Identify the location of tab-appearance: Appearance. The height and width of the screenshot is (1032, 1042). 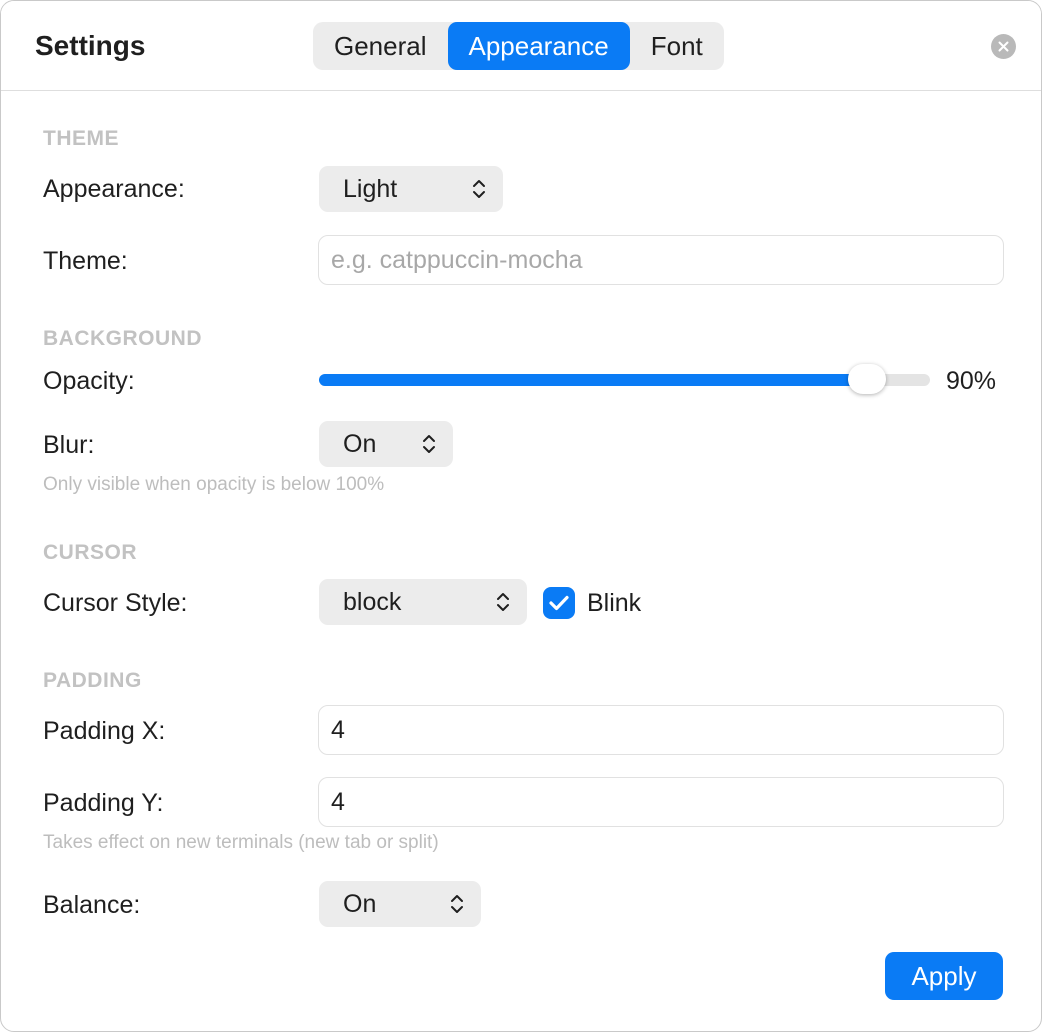
(538, 46).